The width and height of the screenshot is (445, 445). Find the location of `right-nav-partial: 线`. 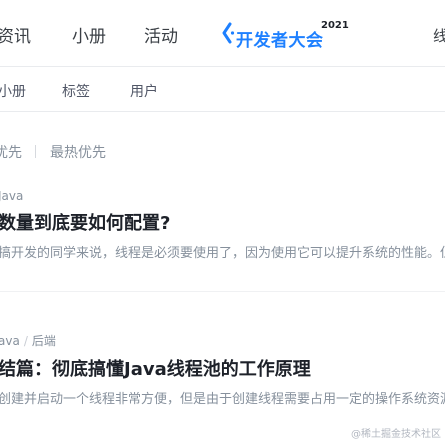

right-nav-partial: 线 is located at coordinates (439, 35).